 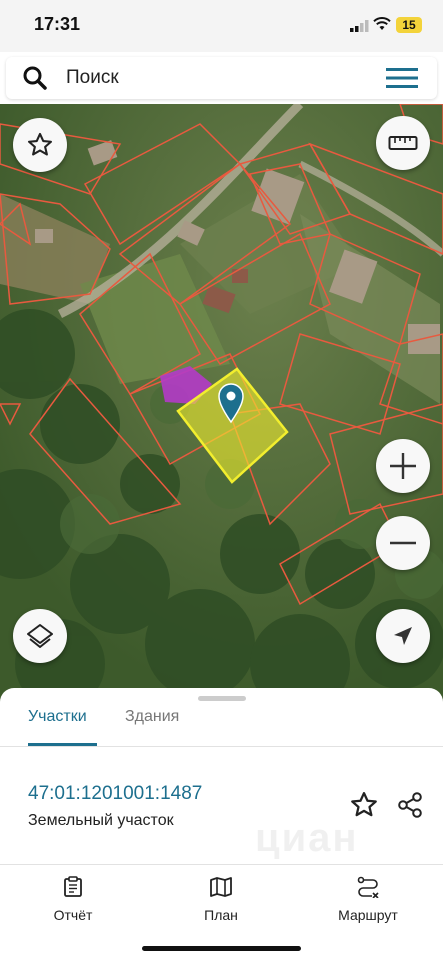 I want to click on plus-icon, so click(x=403, y=466).